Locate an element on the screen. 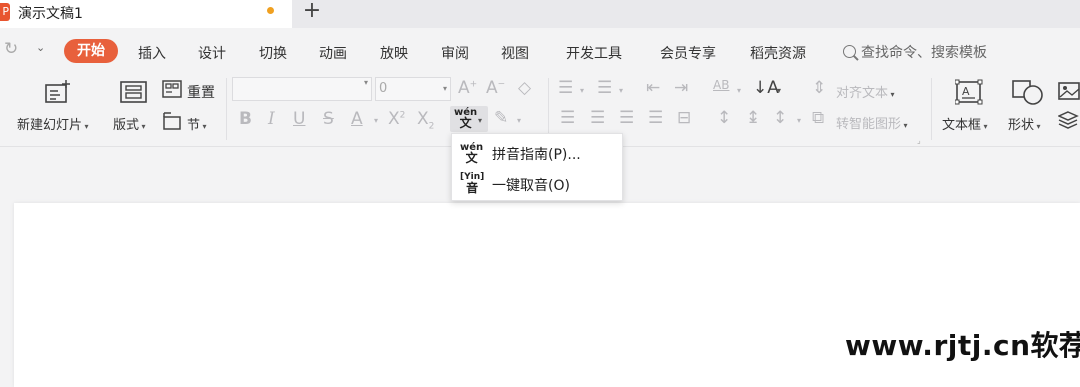 The width and height of the screenshot is (1080, 387). picture-icon is located at coordinates (1069, 91).